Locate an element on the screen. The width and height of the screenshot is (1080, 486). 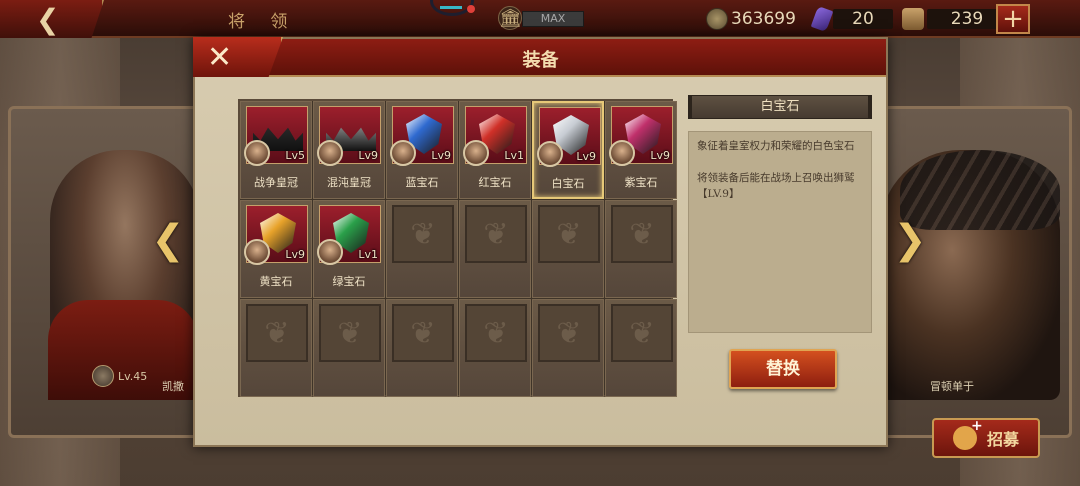
orb-indicator is located at coordinates (451, 7).